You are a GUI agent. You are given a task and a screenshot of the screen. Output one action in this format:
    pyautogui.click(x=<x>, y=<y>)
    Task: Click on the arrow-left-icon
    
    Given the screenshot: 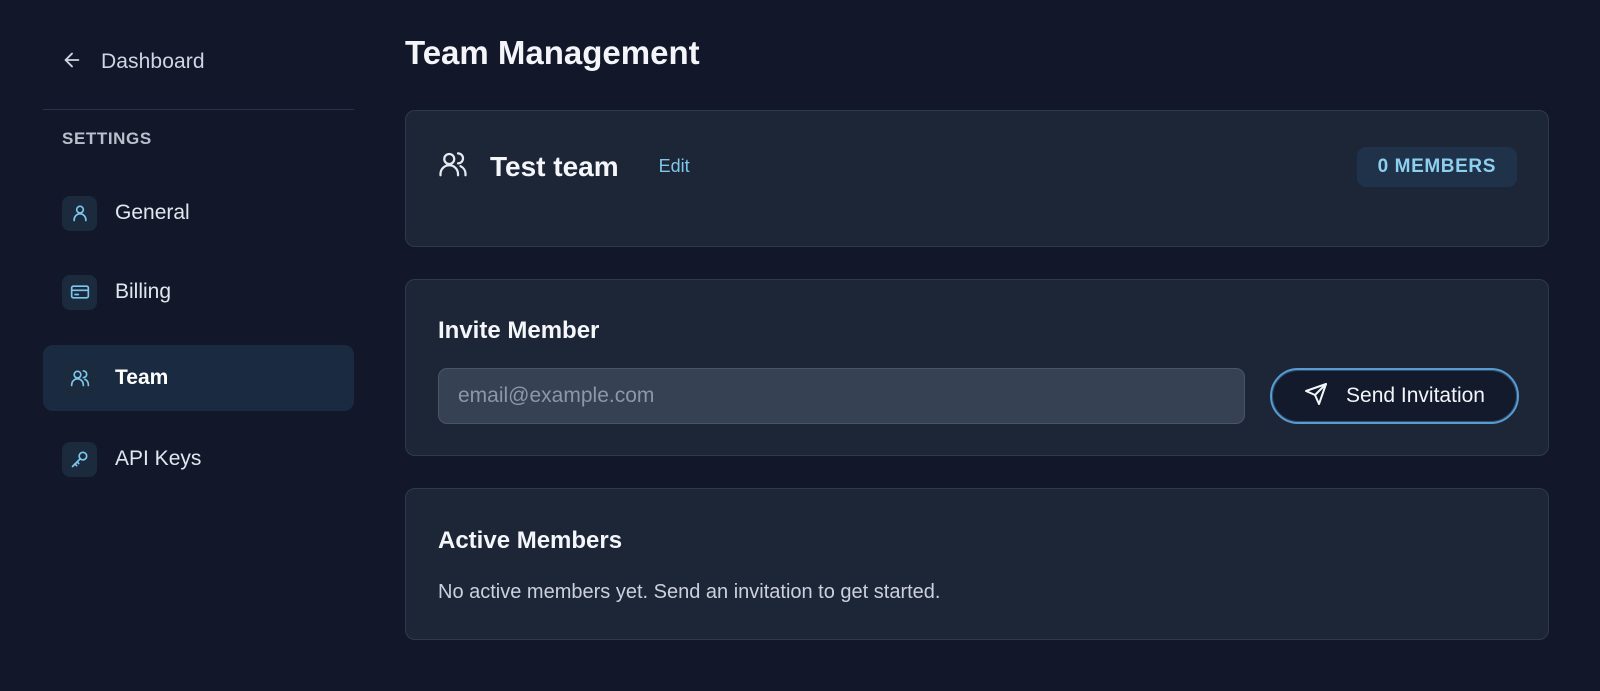 What is the action you would take?
    pyautogui.click(x=72, y=62)
    